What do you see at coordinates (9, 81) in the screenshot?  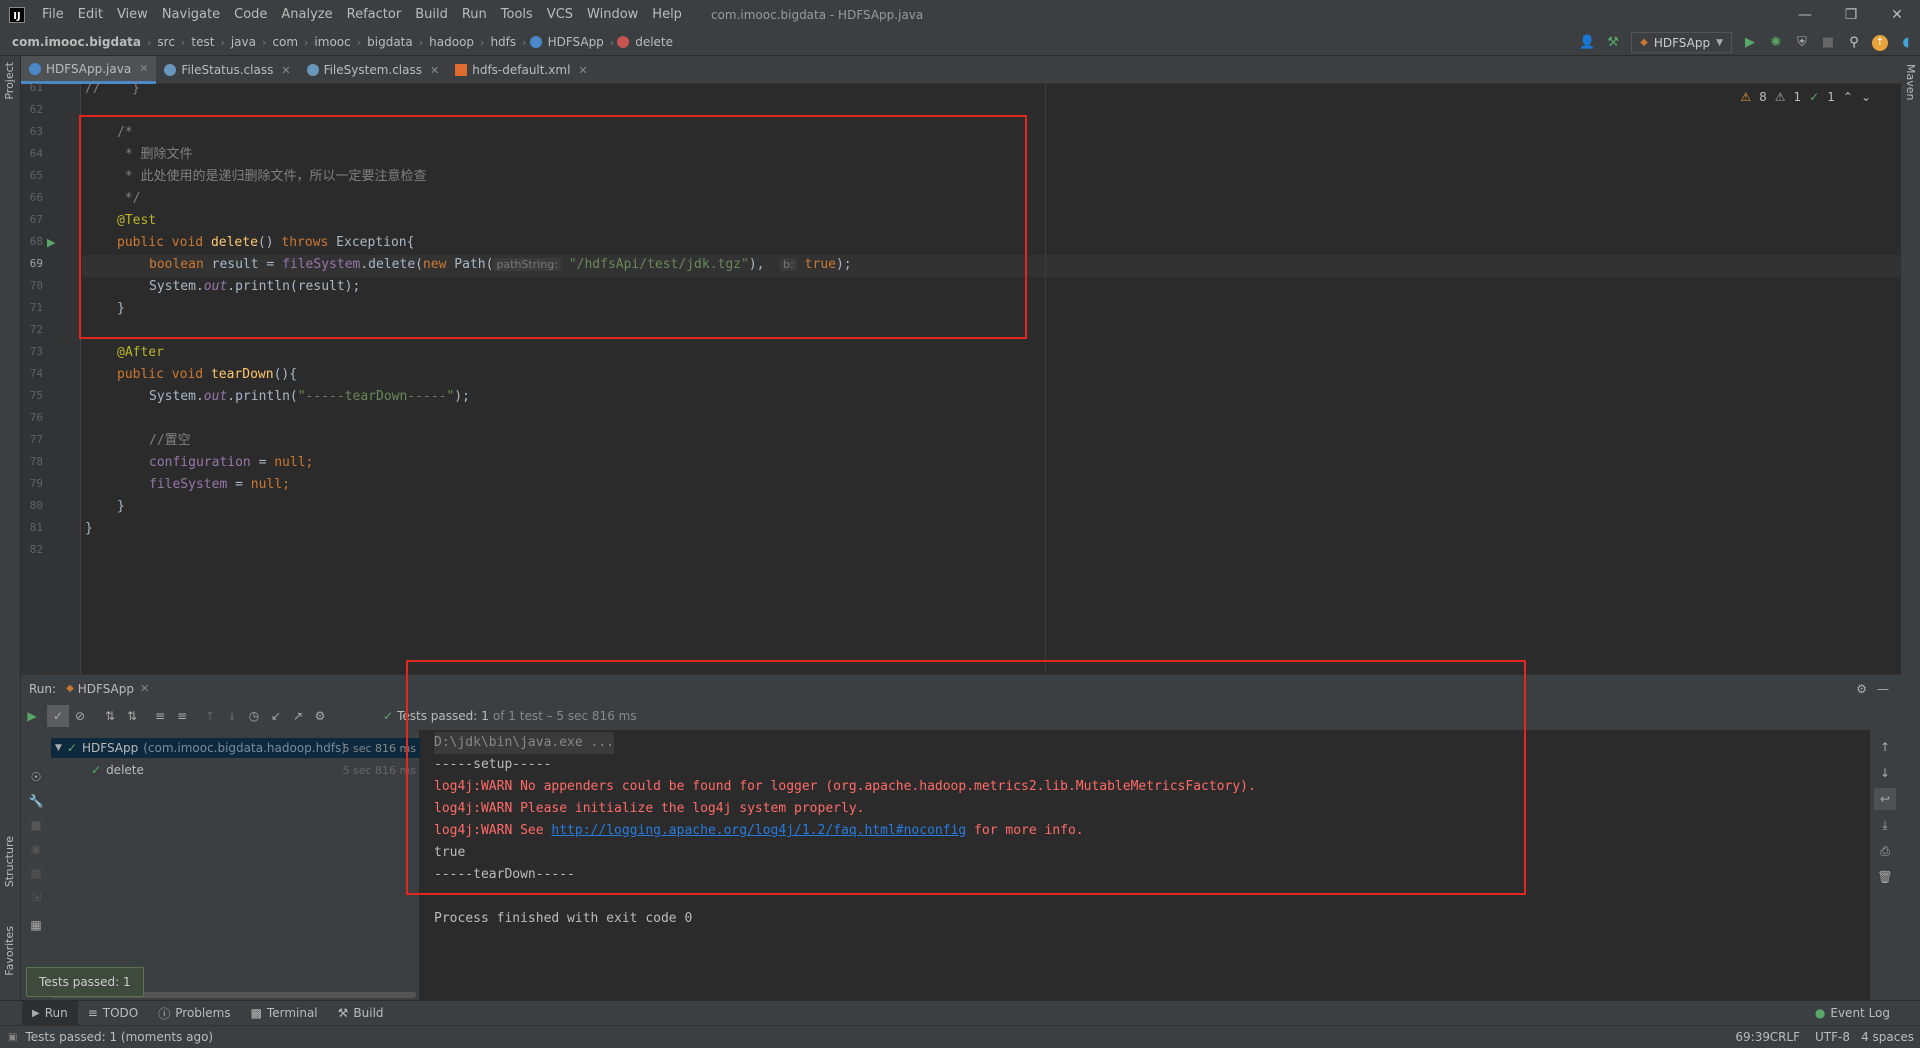 I see `project-tool-label: Project` at bounding box center [9, 81].